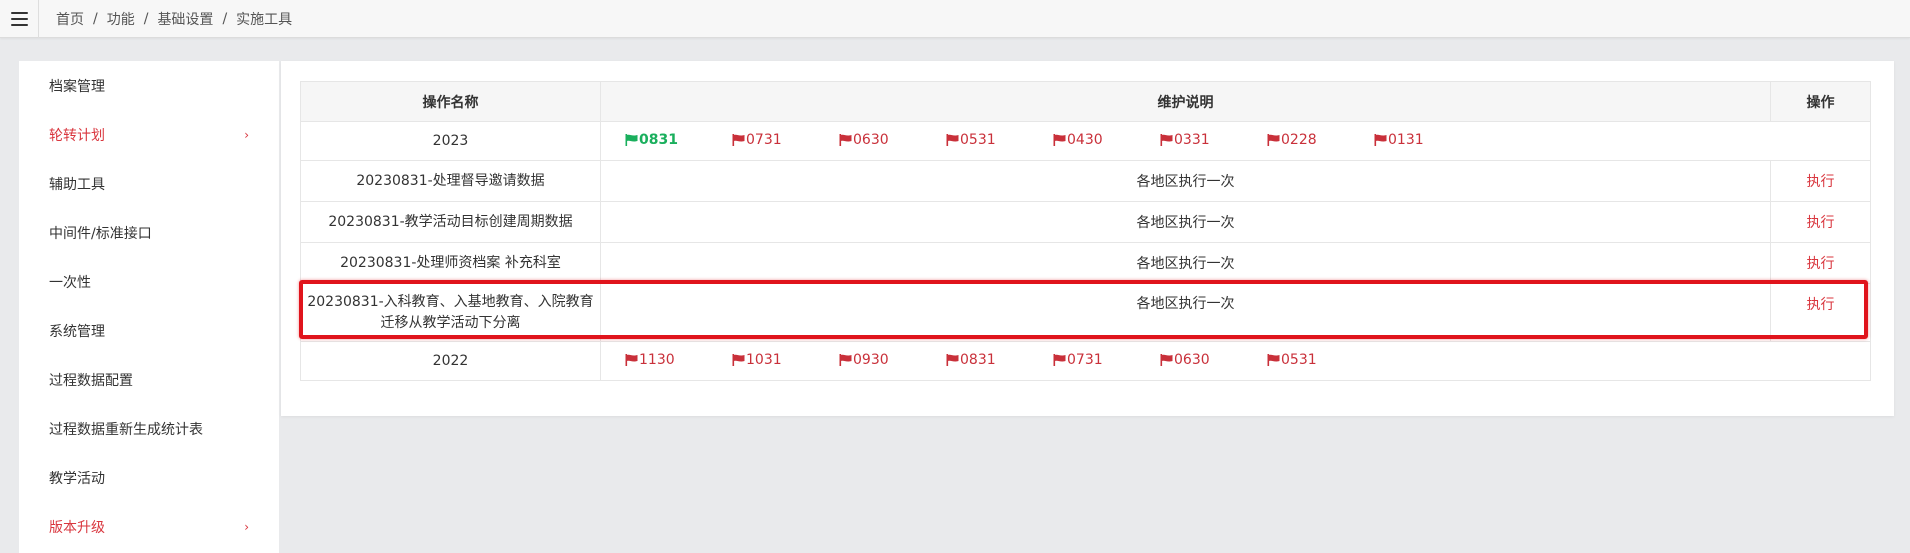 The height and width of the screenshot is (553, 1910). I want to click on year-row-2023: 2023 0831 0731 0630 0531 0430 0331 0228 0131, so click(1085, 141).